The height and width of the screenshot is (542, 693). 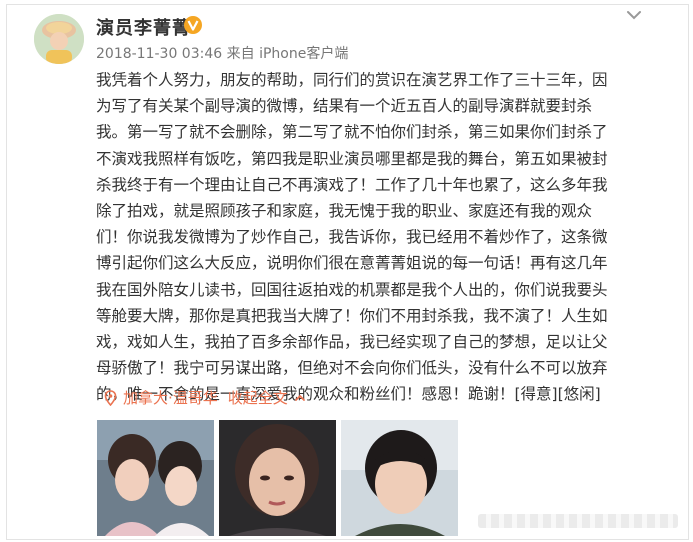 I want to click on post-line: 我。第一写了就不会删除，第二写了就不怕你们封杀，第三如果你们封杀了, so click(x=352, y=132).